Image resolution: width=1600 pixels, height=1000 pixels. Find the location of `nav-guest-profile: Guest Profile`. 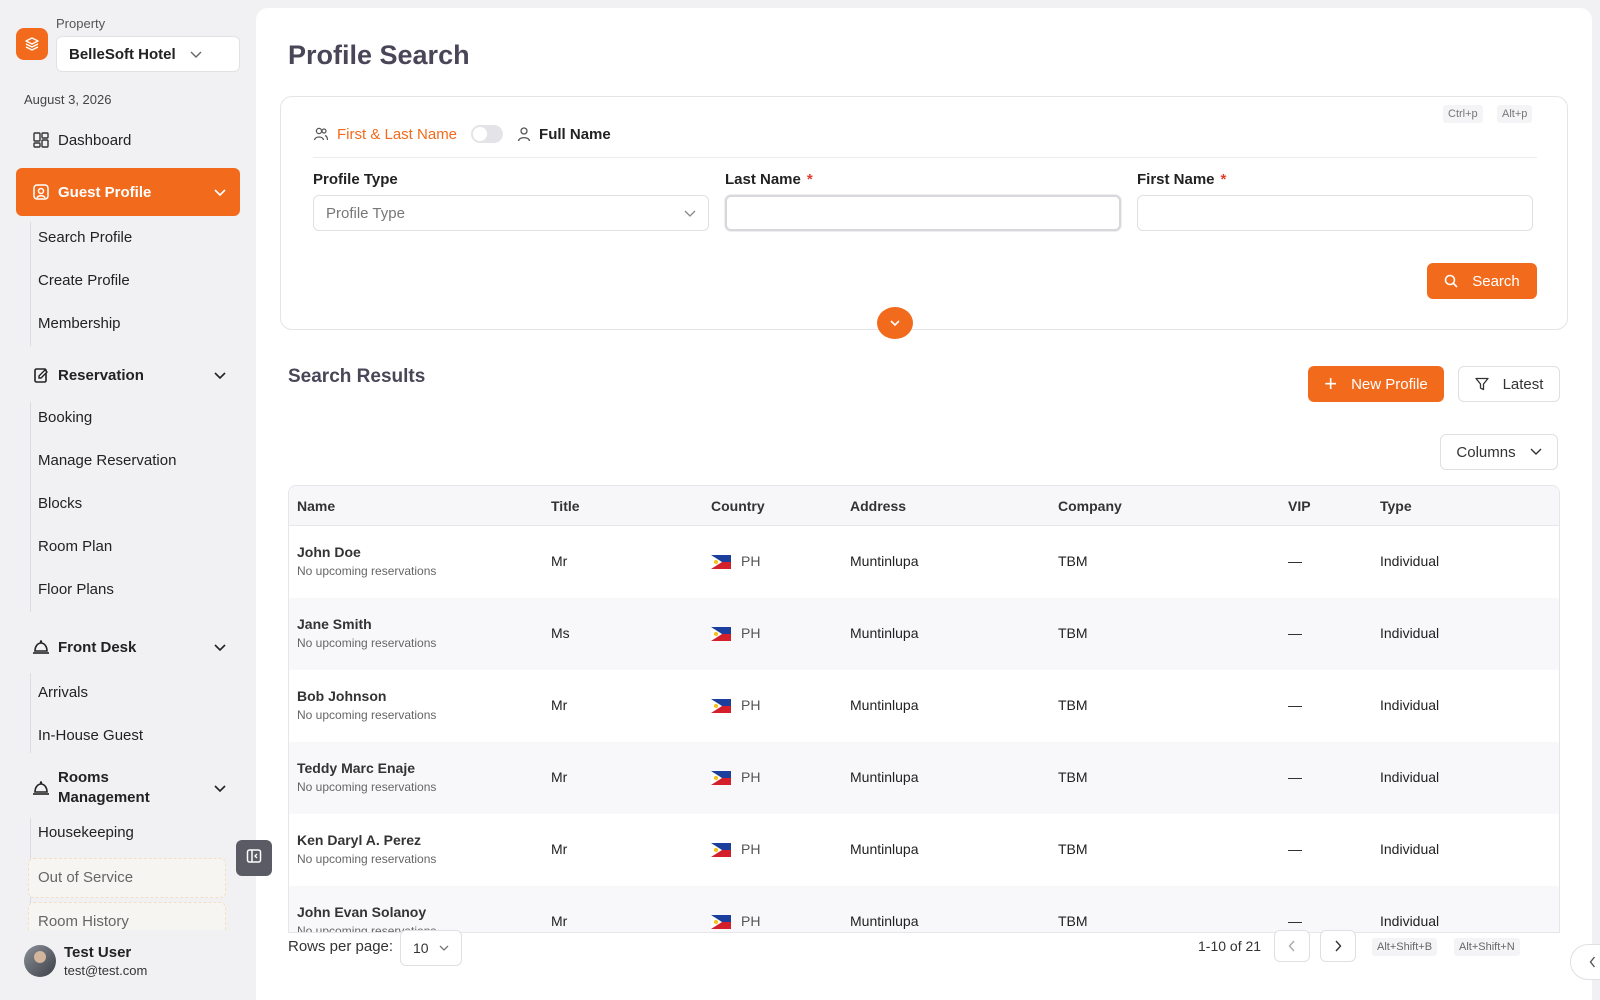

nav-guest-profile: Guest Profile is located at coordinates (128, 192).